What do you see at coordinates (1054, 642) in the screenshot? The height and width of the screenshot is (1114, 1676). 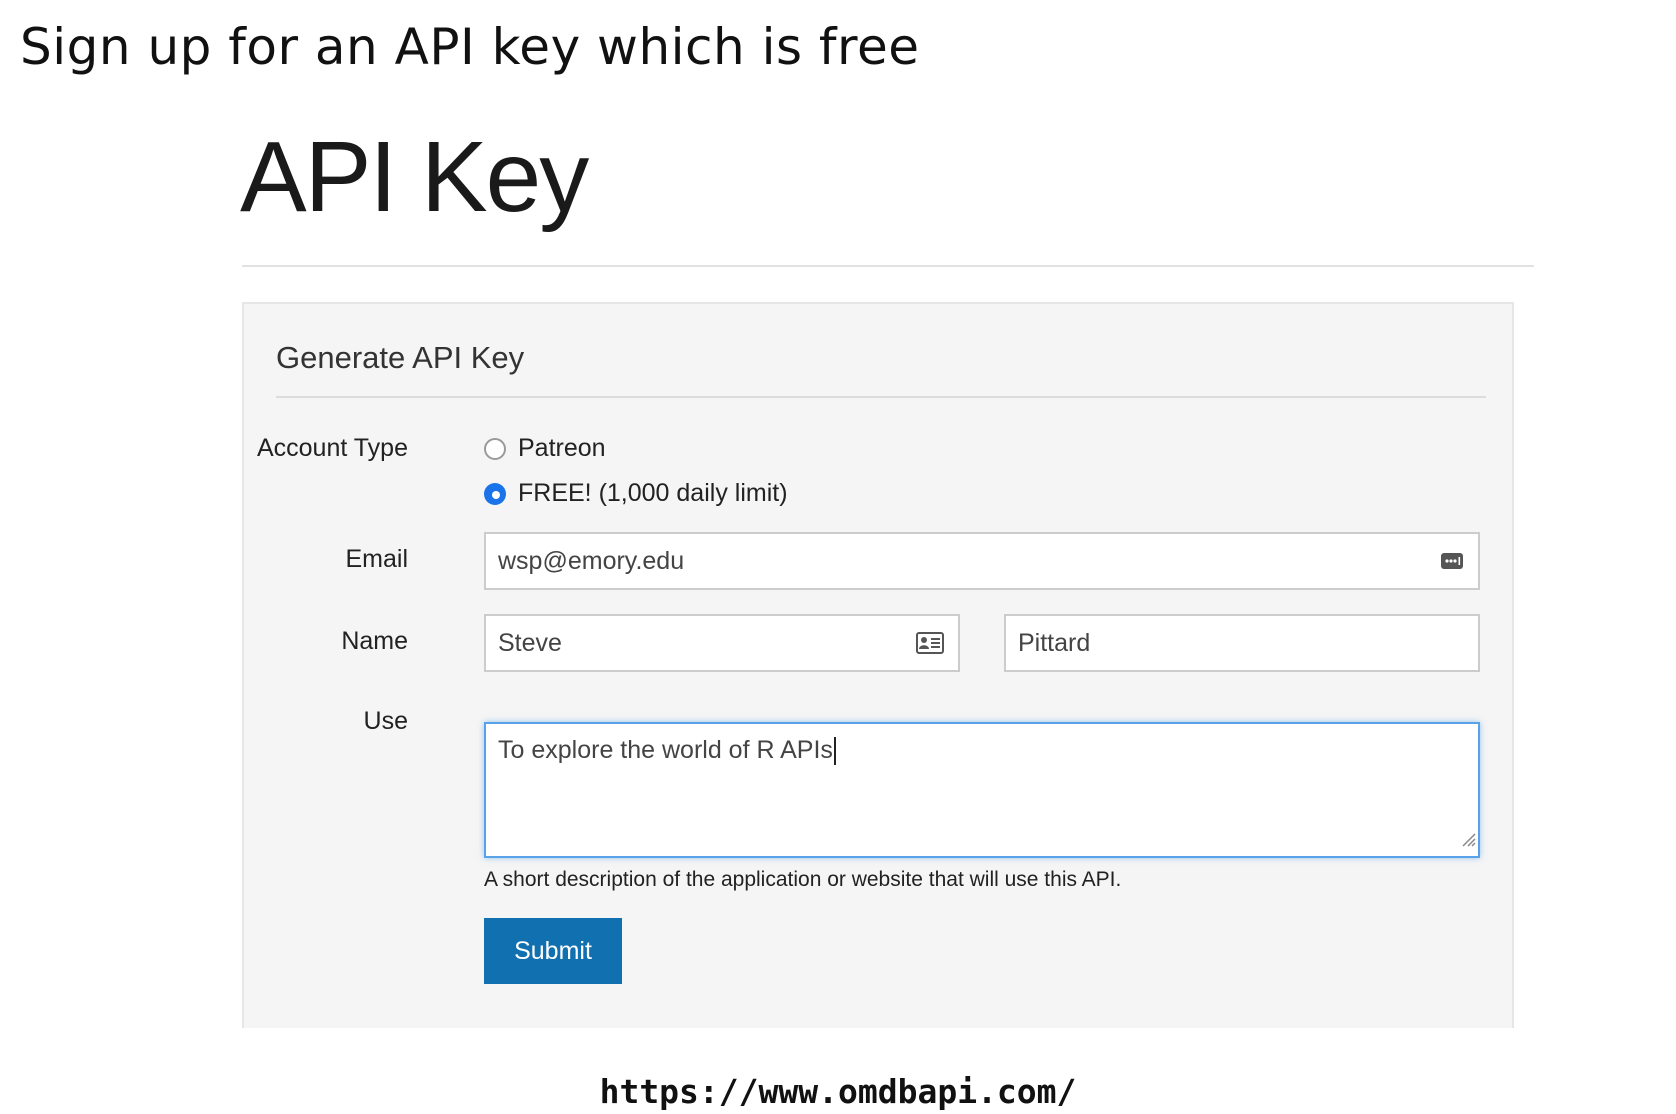 I see `last-name-value: Pittard` at bounding box center [1054, 642].